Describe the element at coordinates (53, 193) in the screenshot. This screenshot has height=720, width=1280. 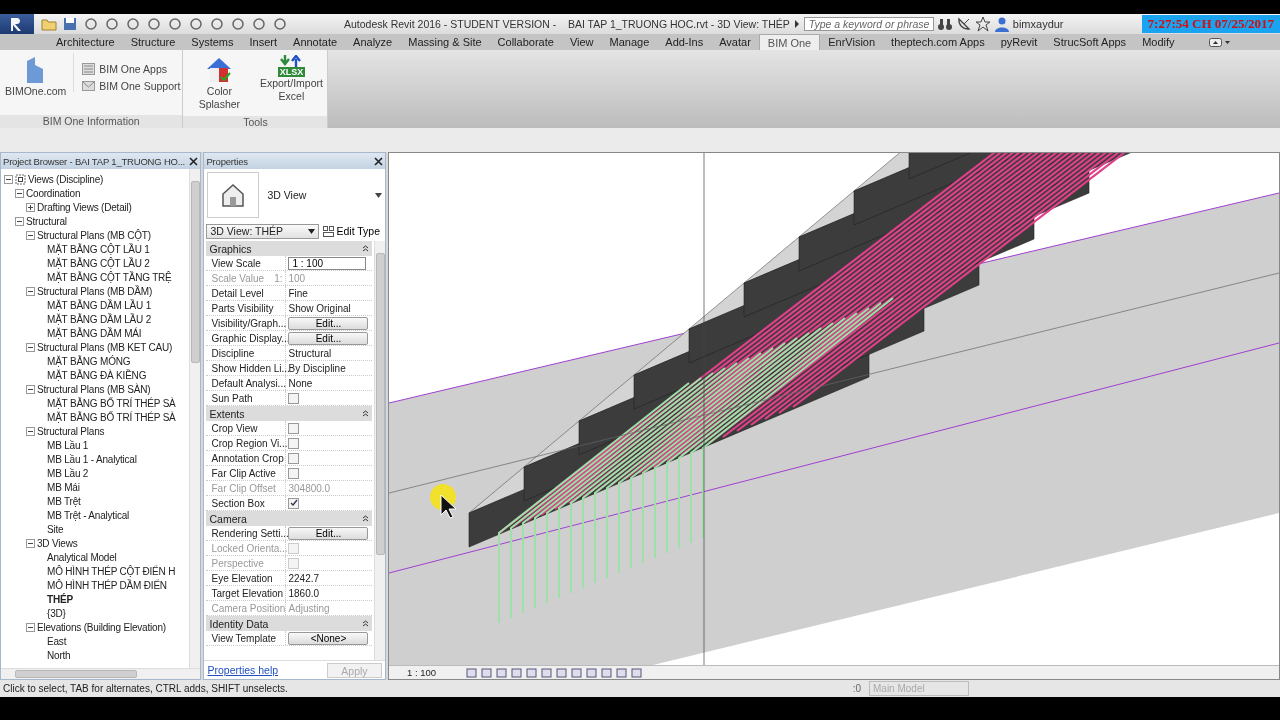
I see `tree-item: Coordination` at that location.